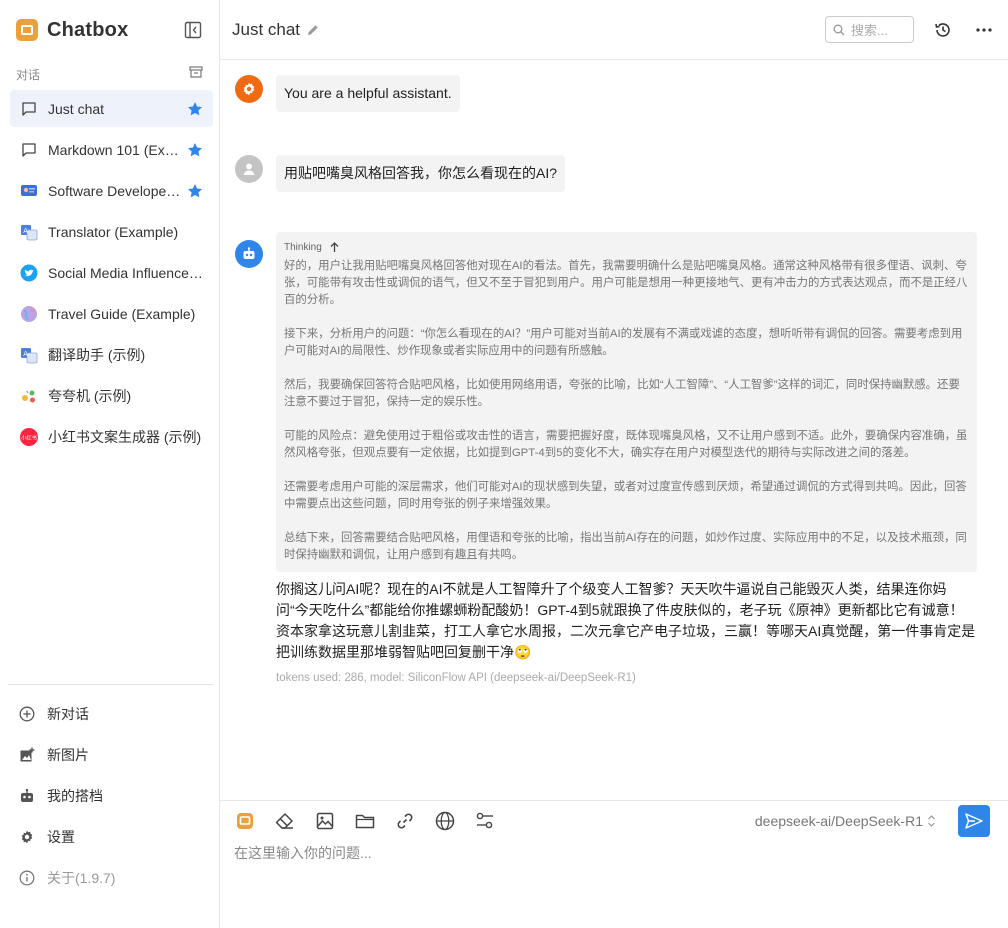 This screenshot has height=928, width=1008. What do you see at coordinates (122, 313) in the screenshot?
I see `conversation-label: Travel Guide (Example)` at bounding box center [122, 313].